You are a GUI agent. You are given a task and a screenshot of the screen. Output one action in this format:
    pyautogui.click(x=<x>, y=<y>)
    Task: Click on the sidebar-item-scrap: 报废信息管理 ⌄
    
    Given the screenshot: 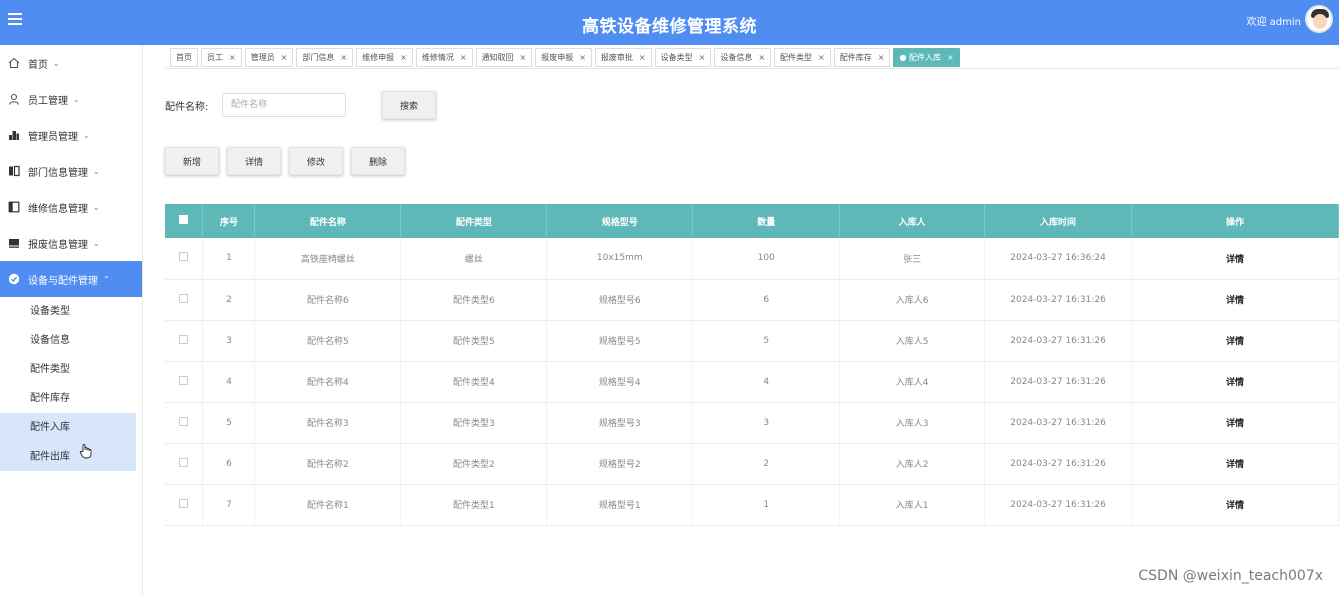 What is the action you would take?
    pyautogui.click(x=71, y=243)
    